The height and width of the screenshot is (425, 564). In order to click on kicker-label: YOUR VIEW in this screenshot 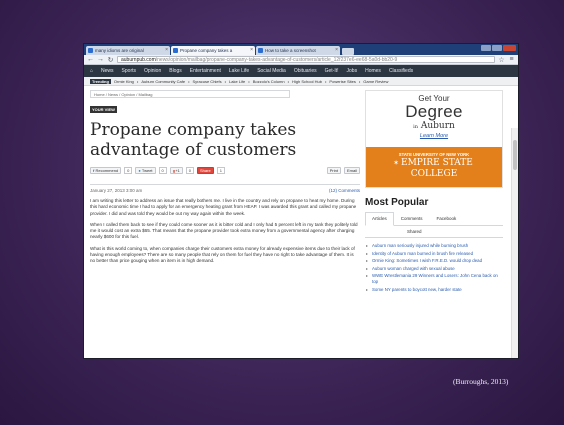, I will do `click(103, 109)`.